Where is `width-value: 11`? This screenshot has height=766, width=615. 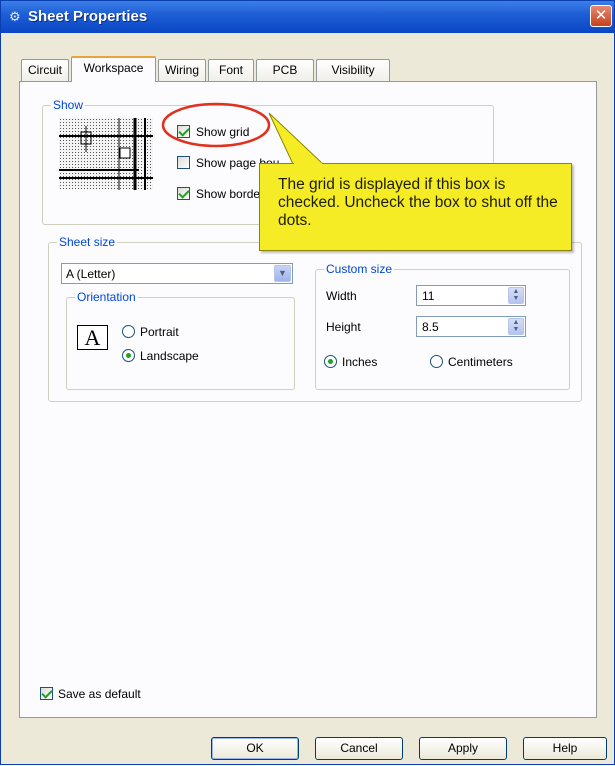 width-value: 11 is located at coordinates (428, 296).